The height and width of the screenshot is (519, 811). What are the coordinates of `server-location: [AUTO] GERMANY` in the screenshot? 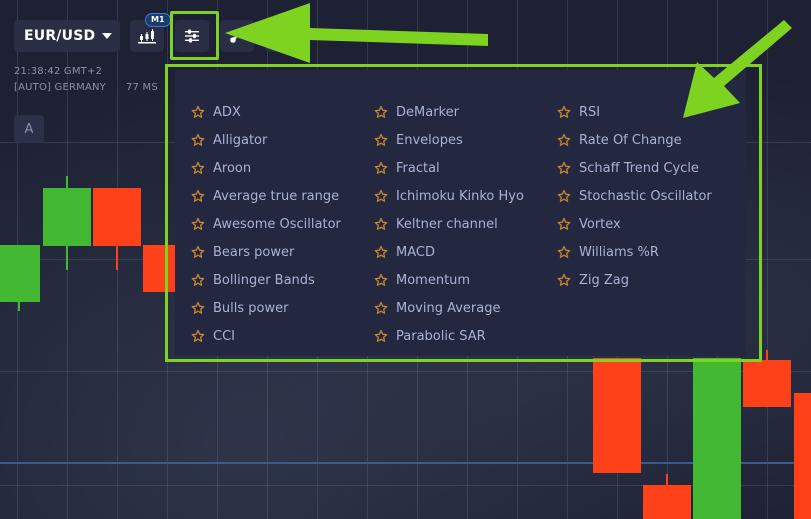 It's located at (60, 87).